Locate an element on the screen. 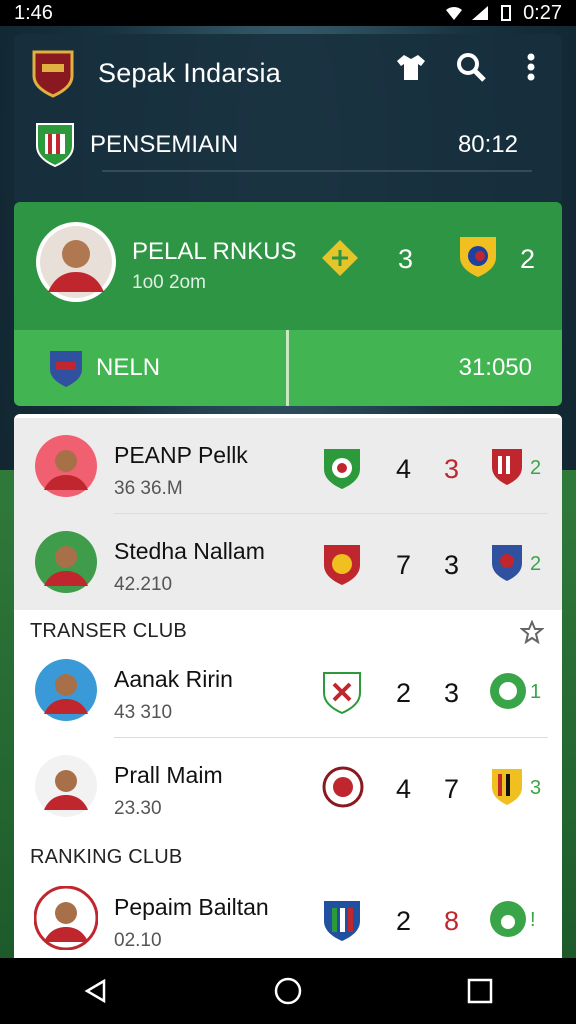  featured-score-away: 2 is located at coordinates (528, 259).